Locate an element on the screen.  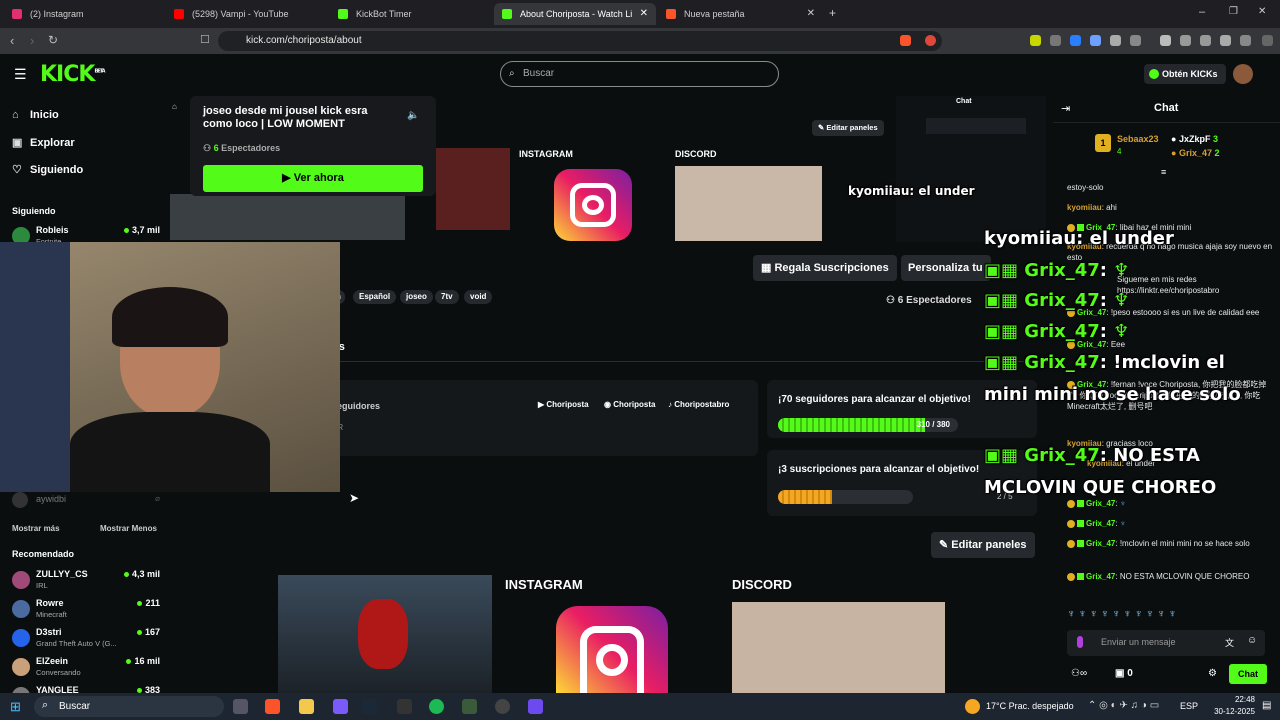
new-tab-button: + is located at coordinates (832, 13).